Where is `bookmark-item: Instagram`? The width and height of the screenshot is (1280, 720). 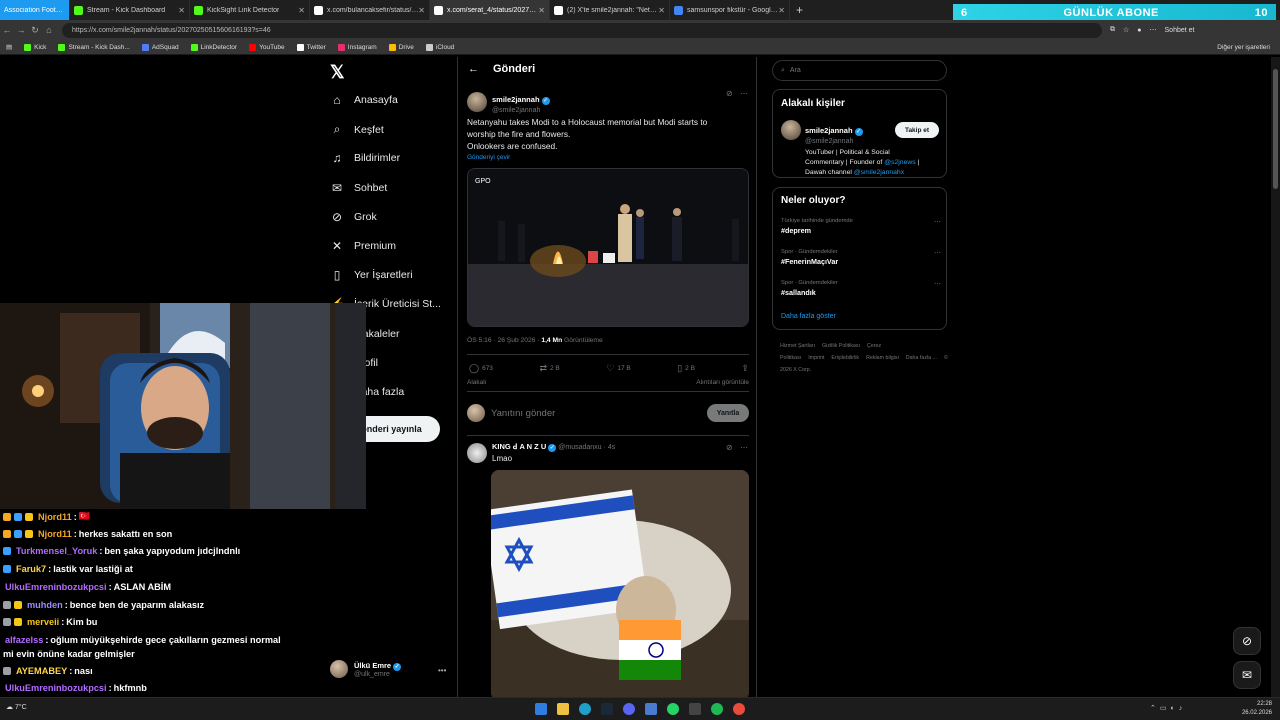
bookmark-item: Instagram is located at coordinates (357, 47).